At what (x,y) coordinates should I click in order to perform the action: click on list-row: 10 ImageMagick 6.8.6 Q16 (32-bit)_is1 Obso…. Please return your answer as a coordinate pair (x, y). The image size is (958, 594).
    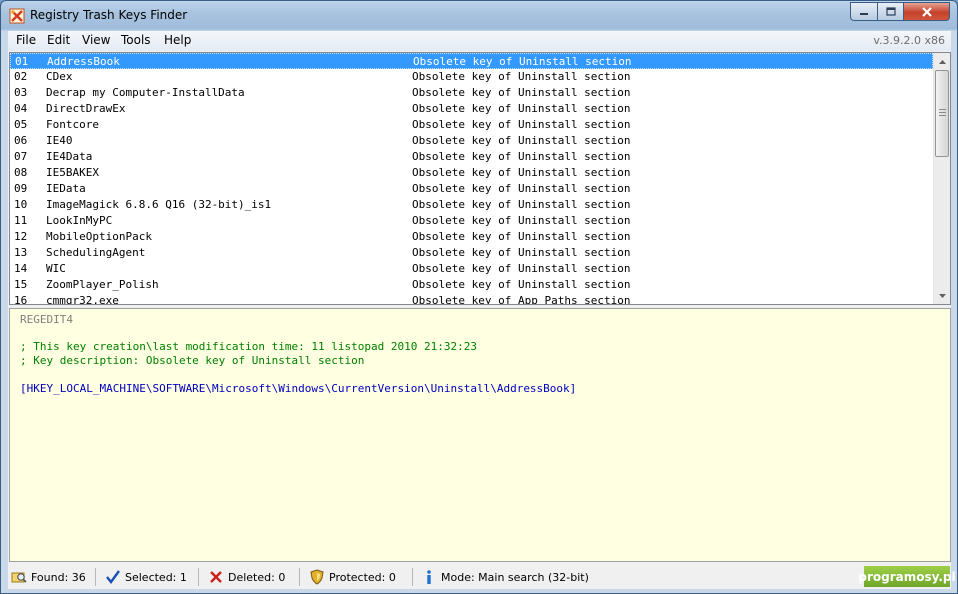
    Looking at the image, I should click on (471, 205).